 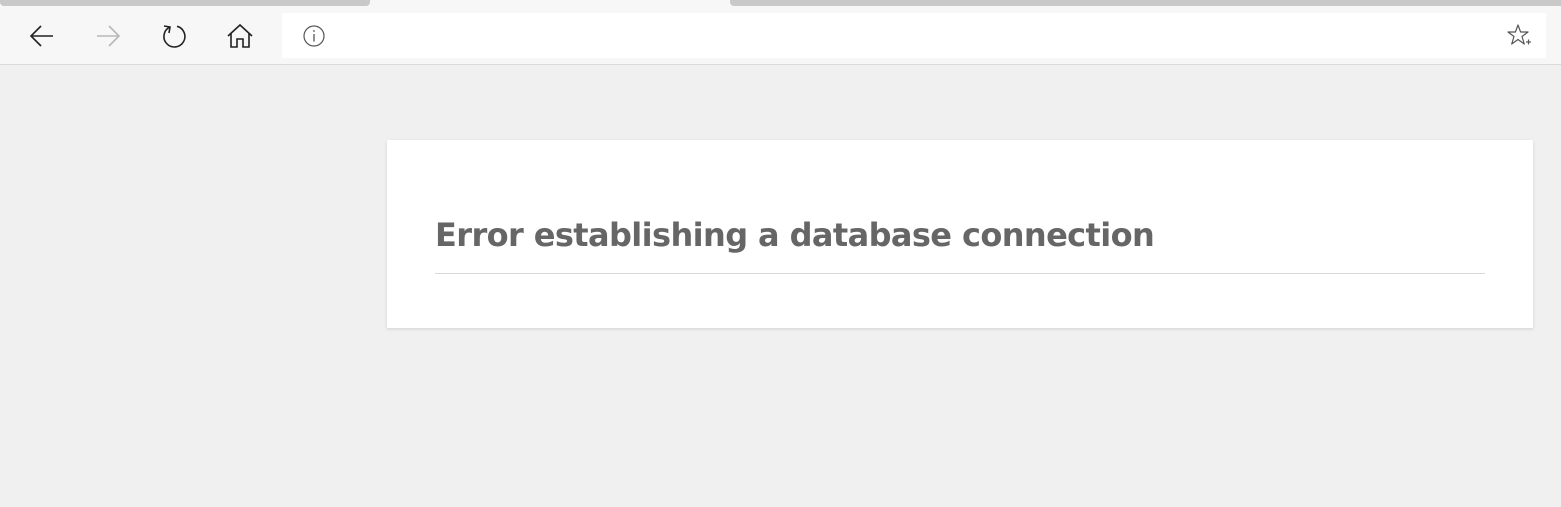 I want to click on refresh-icon, so click(x=174, y=36).